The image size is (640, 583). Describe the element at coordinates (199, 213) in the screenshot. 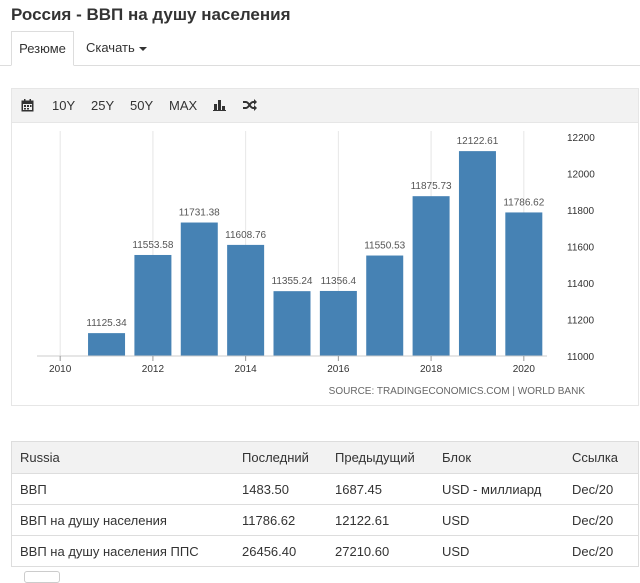

I see `bar-value-label: 11731.38` at that location.